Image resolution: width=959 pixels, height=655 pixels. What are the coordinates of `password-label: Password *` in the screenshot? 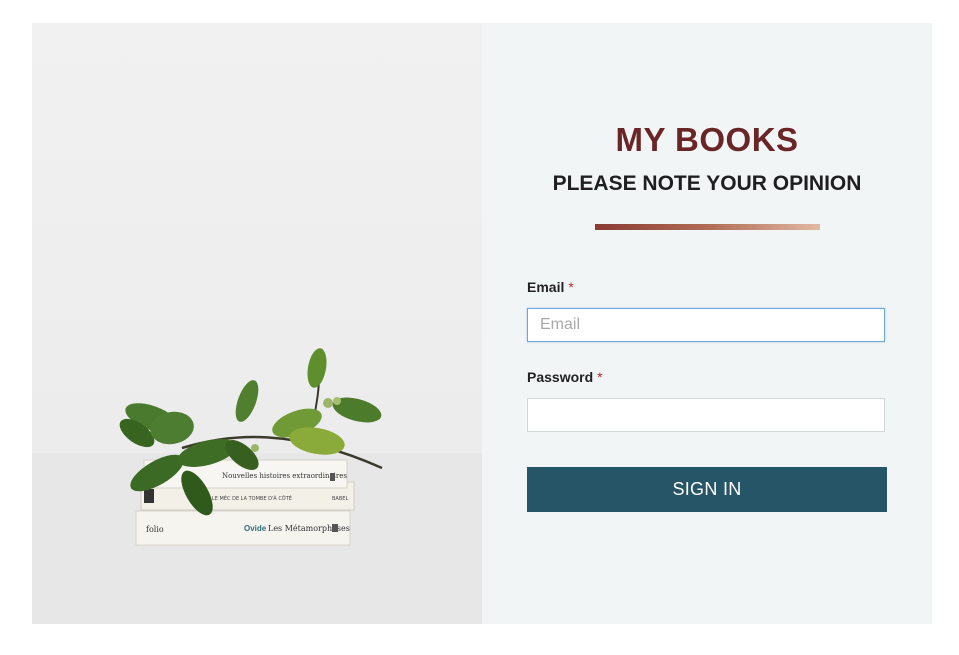 It's located at (565, 377).